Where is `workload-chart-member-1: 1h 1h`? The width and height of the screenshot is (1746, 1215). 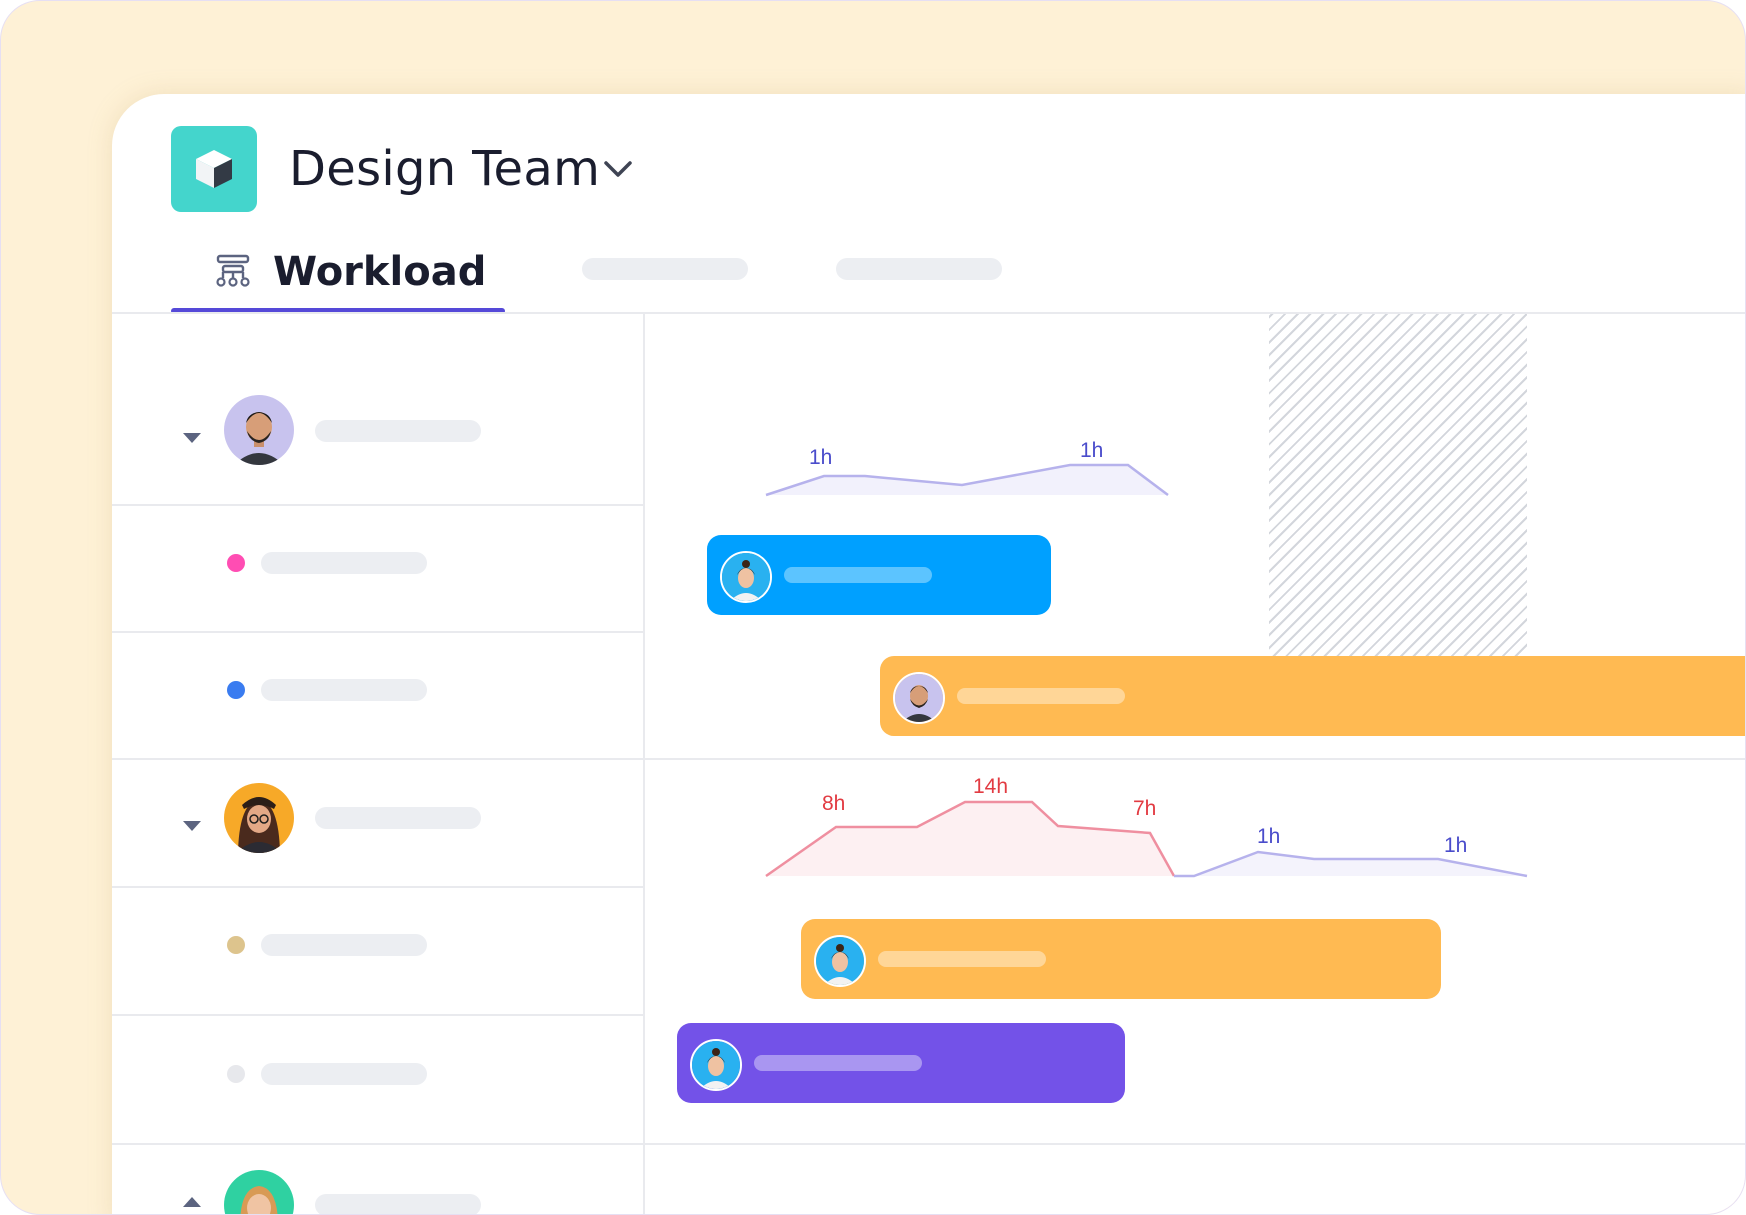
workload-chart-member-1: 1h 1h is located at coordinates (967, 468).